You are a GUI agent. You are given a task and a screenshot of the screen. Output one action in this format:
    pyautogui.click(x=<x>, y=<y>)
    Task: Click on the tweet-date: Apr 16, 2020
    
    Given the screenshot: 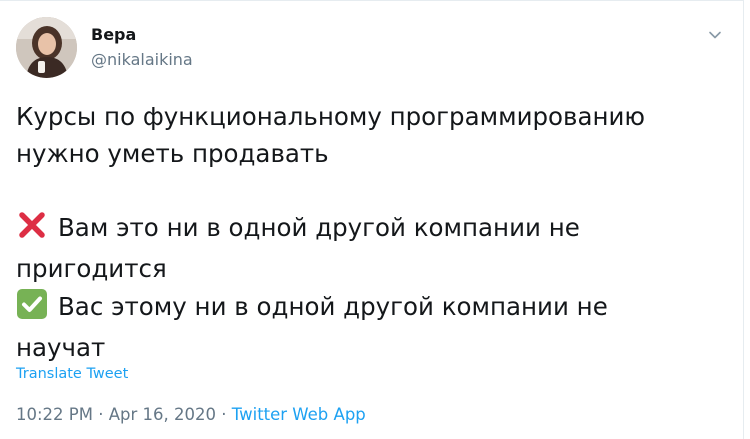 What is the action you would take?
    pyautogui.click(x=162, y=414)
    